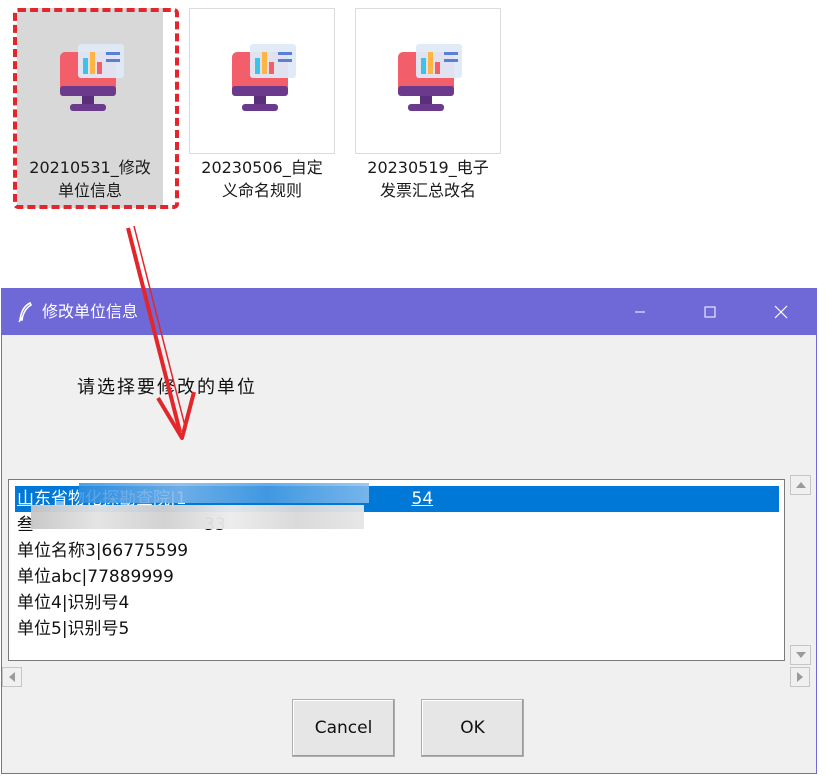 The width and height of the screenshot is (825, 776). Describe the element at coordinates (73, 629) in the screenshot. I see `list-item-text: 单位5|识别号5` at that location.